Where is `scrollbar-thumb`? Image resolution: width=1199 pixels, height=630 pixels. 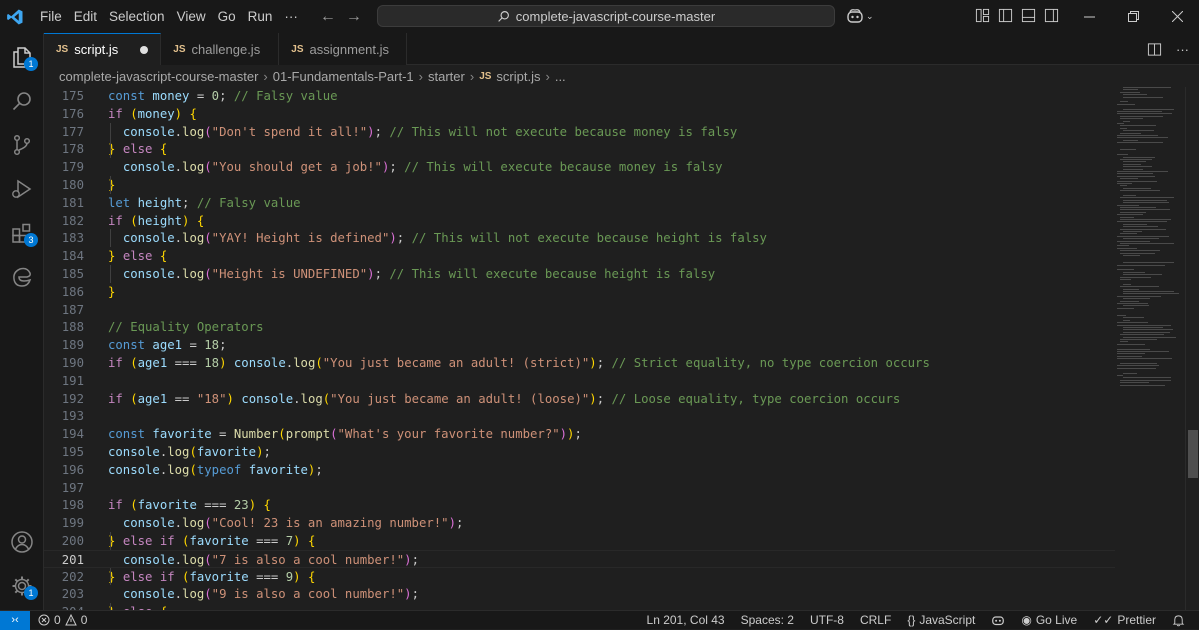 scrollbar-thumb is located at coordinates (1193, 454).